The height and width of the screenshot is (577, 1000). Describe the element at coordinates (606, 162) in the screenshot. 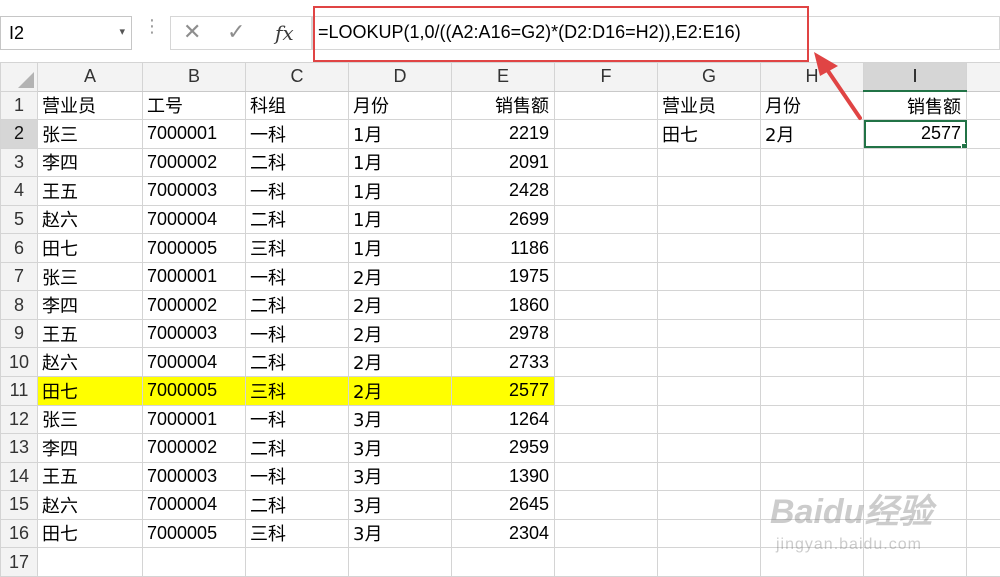

I see `cell-f3` at that location.